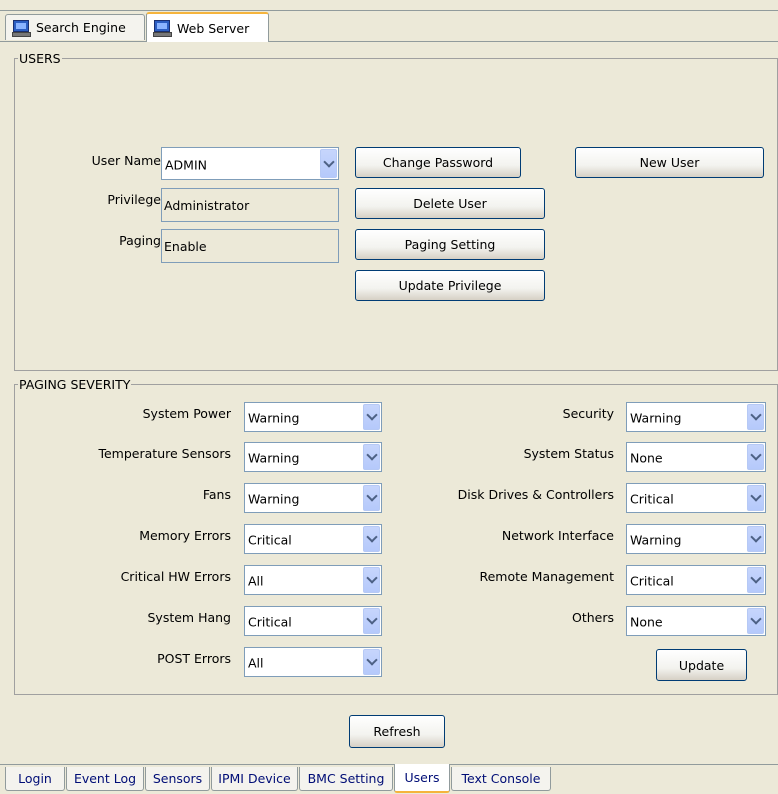 This screenshot has height=794, width=778. What do you see at coordinates (535, 494) in the screenshot?
I see `severity-label: Disk Drives & Controllers` at bounding box center [535, 494].